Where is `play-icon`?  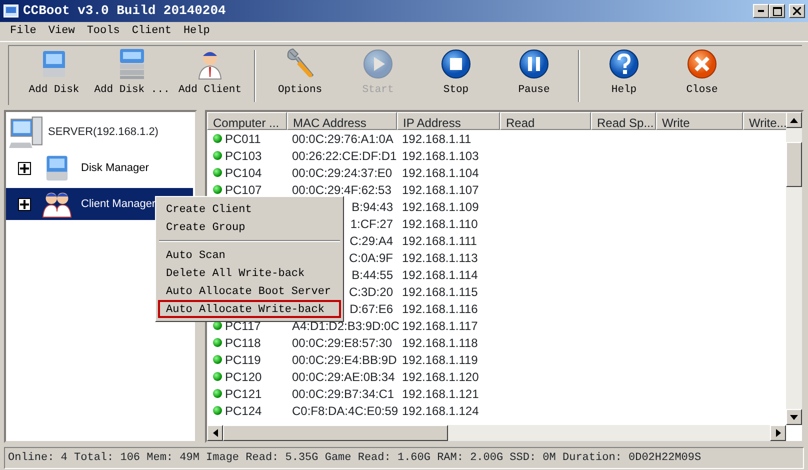 play-icon is located at coordinates (378, 64).